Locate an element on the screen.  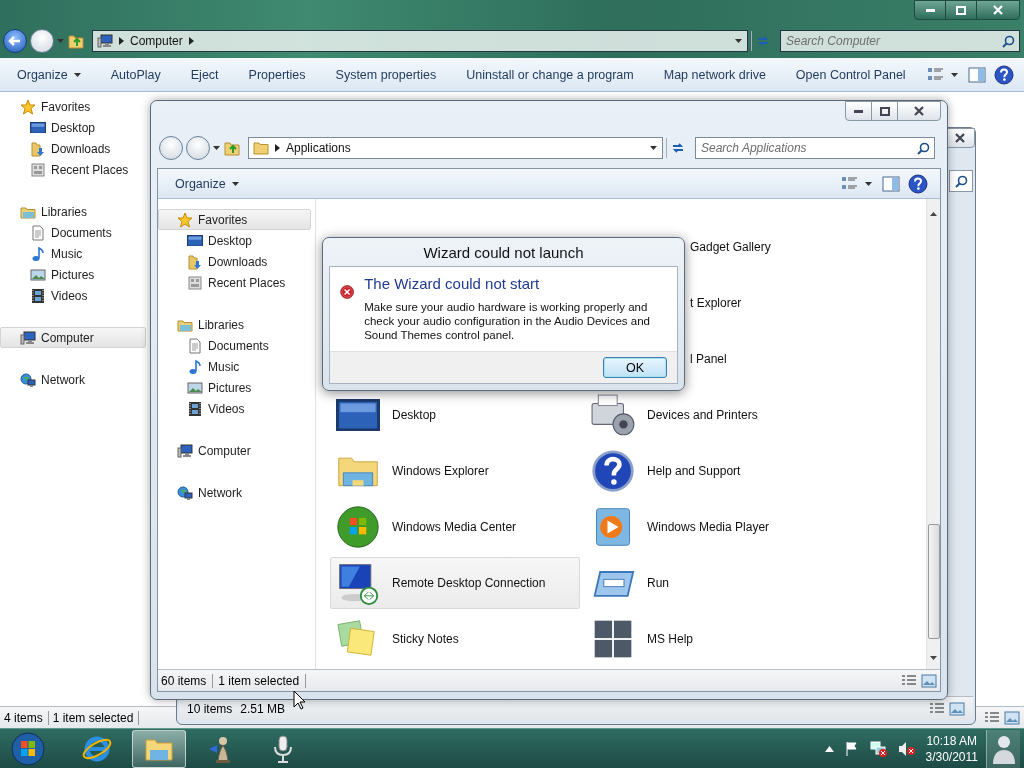
app-item: Devices and Printers is located at coordinates (710, 415).